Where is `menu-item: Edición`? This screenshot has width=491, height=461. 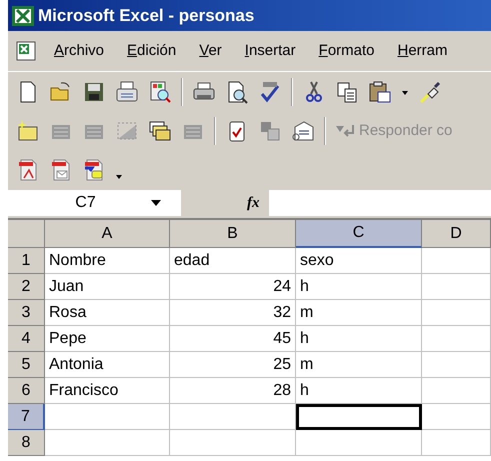 menu-item: Edición is located at coordinates (151, 51).